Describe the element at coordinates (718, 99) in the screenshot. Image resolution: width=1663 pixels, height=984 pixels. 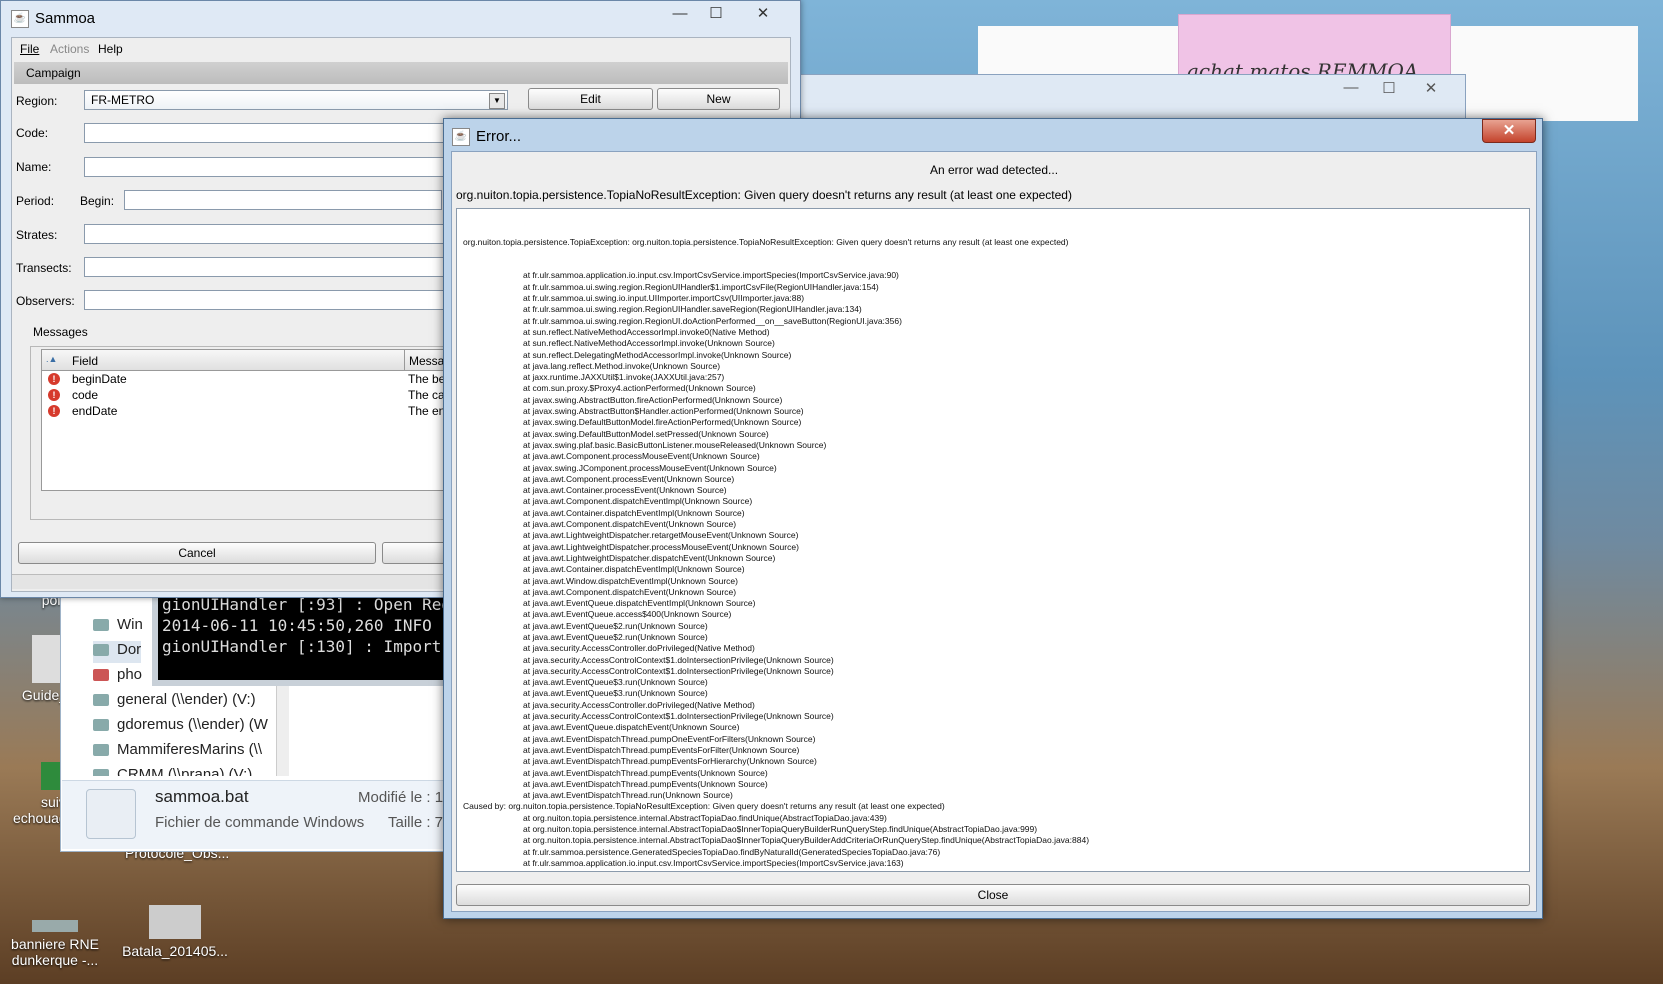
I see `new-button: New` at that location.